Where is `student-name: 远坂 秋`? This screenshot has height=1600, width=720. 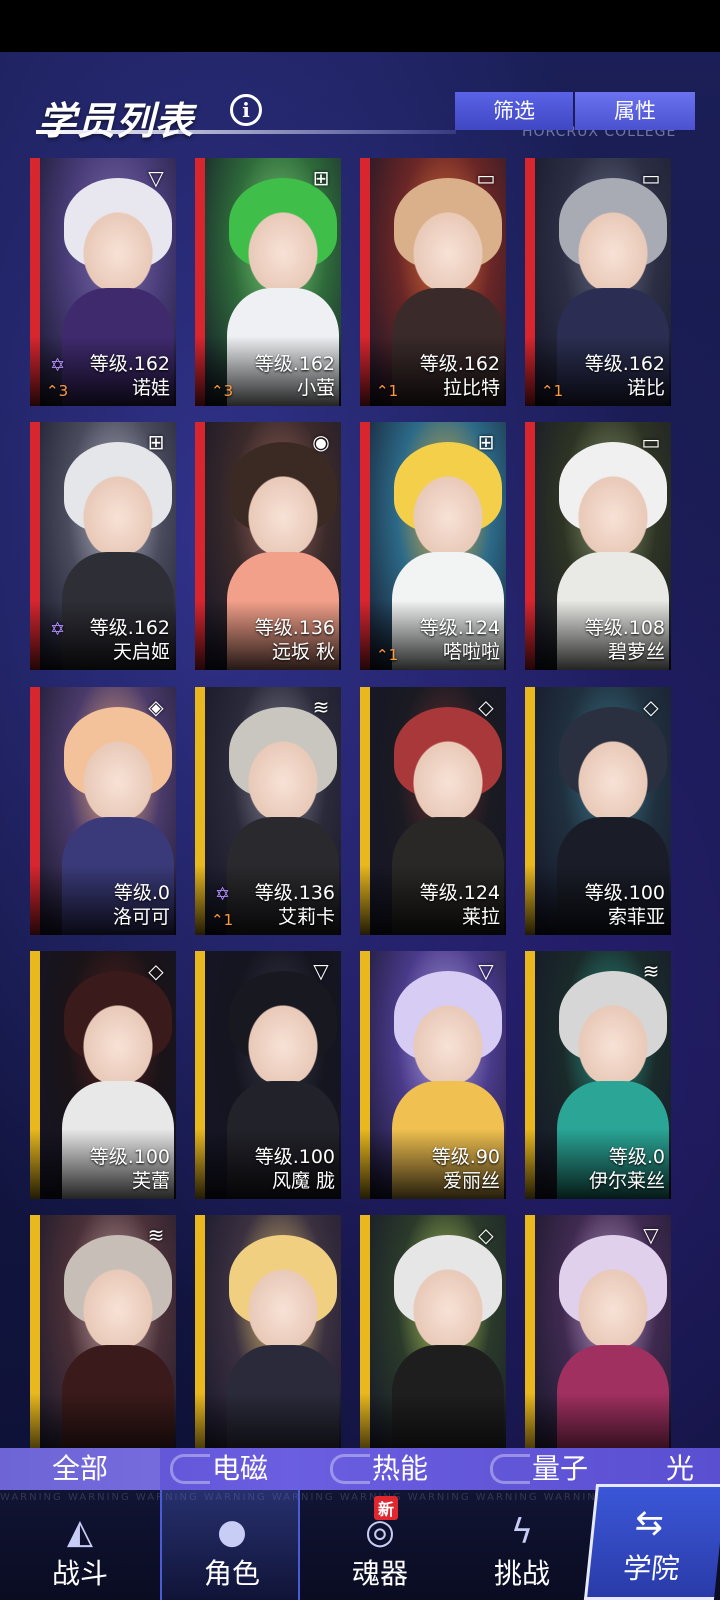
student-name: 远坂 秋 is located at coordinates (303, 652).